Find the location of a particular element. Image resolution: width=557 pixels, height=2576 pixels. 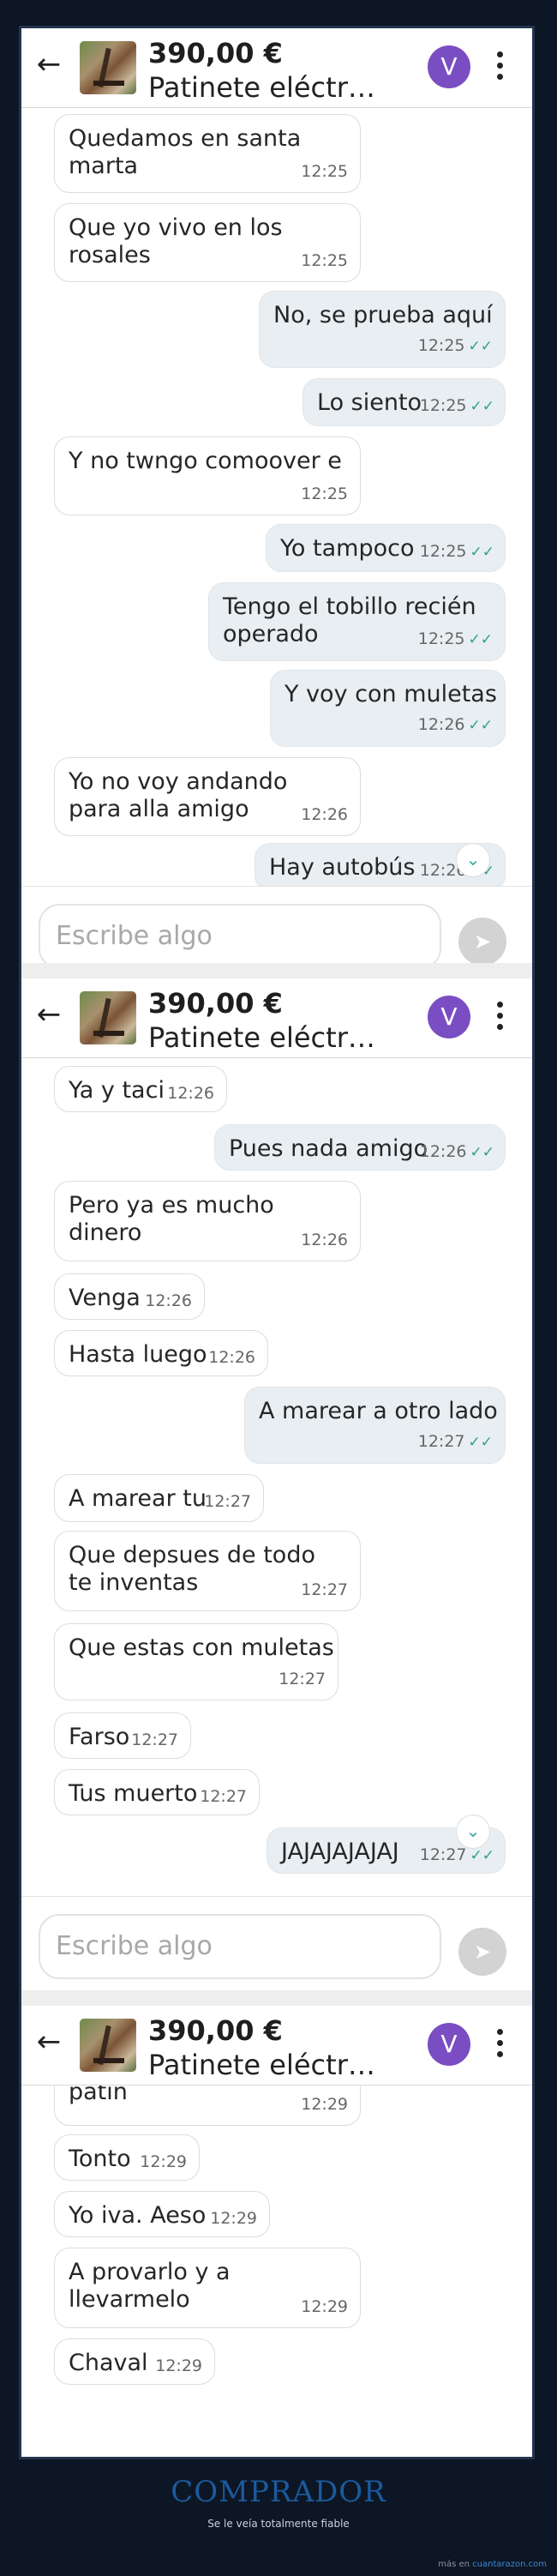

message-line: JAJAJAJAJAJ is located at coordinates (340, 1852).